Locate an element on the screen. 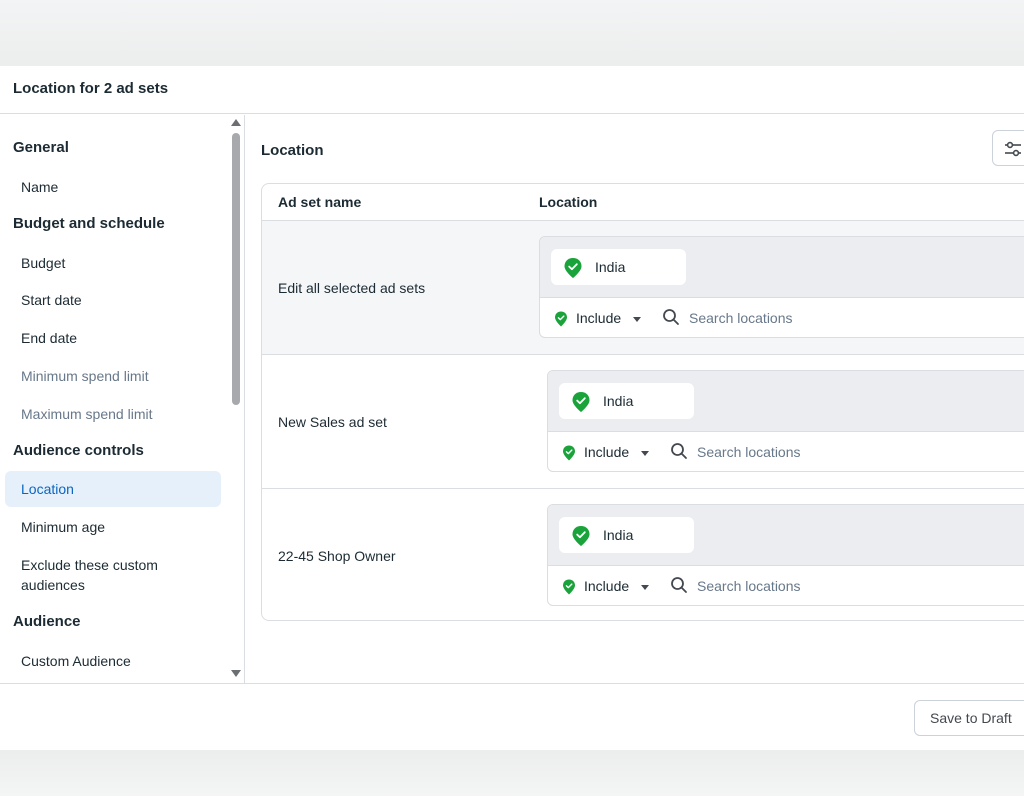  column-header-ad-set-name: Ad set name is located at coordinates (320, 202).